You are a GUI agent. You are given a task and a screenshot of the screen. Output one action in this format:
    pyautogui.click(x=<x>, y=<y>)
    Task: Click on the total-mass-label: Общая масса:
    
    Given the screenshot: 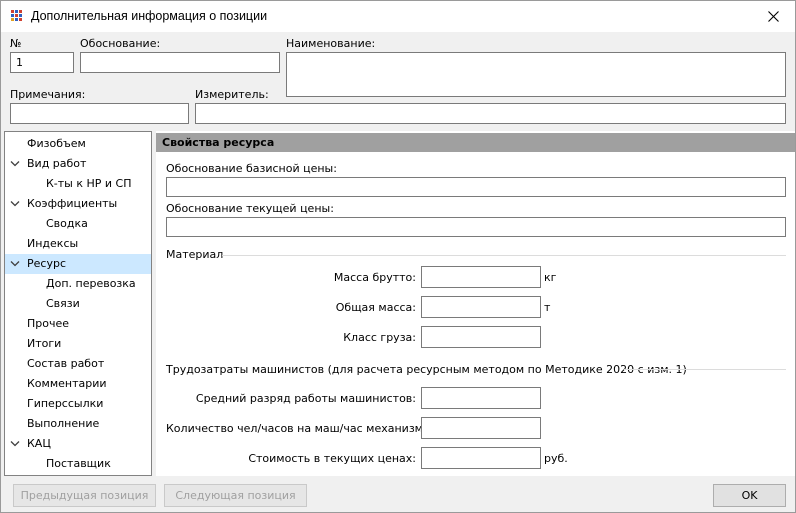 What is the action you would take?
    pyautogui.click(x=375, y=307)
    